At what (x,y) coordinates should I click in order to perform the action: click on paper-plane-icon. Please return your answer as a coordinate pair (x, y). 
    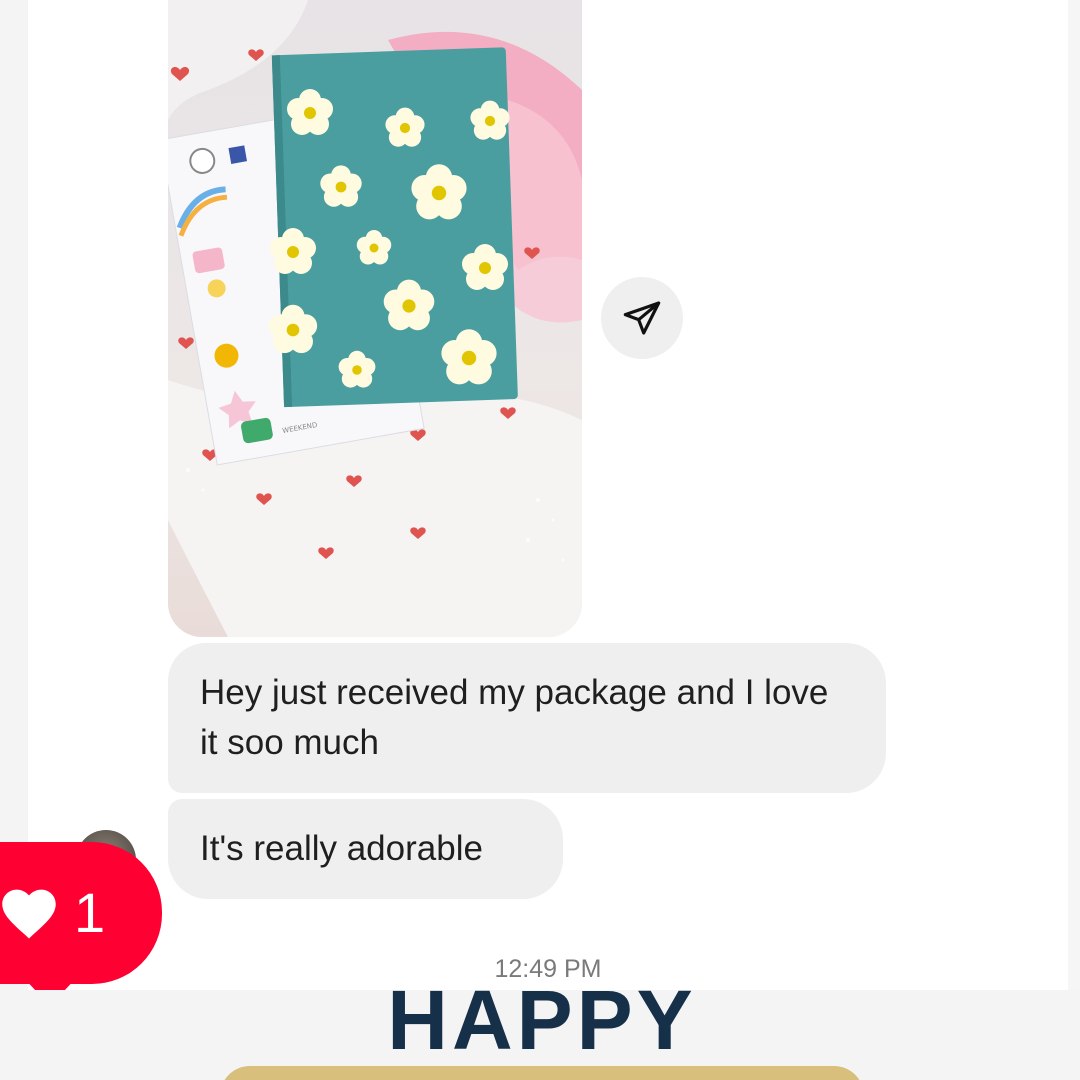
    Looking at the image, I should click on (642, 318).